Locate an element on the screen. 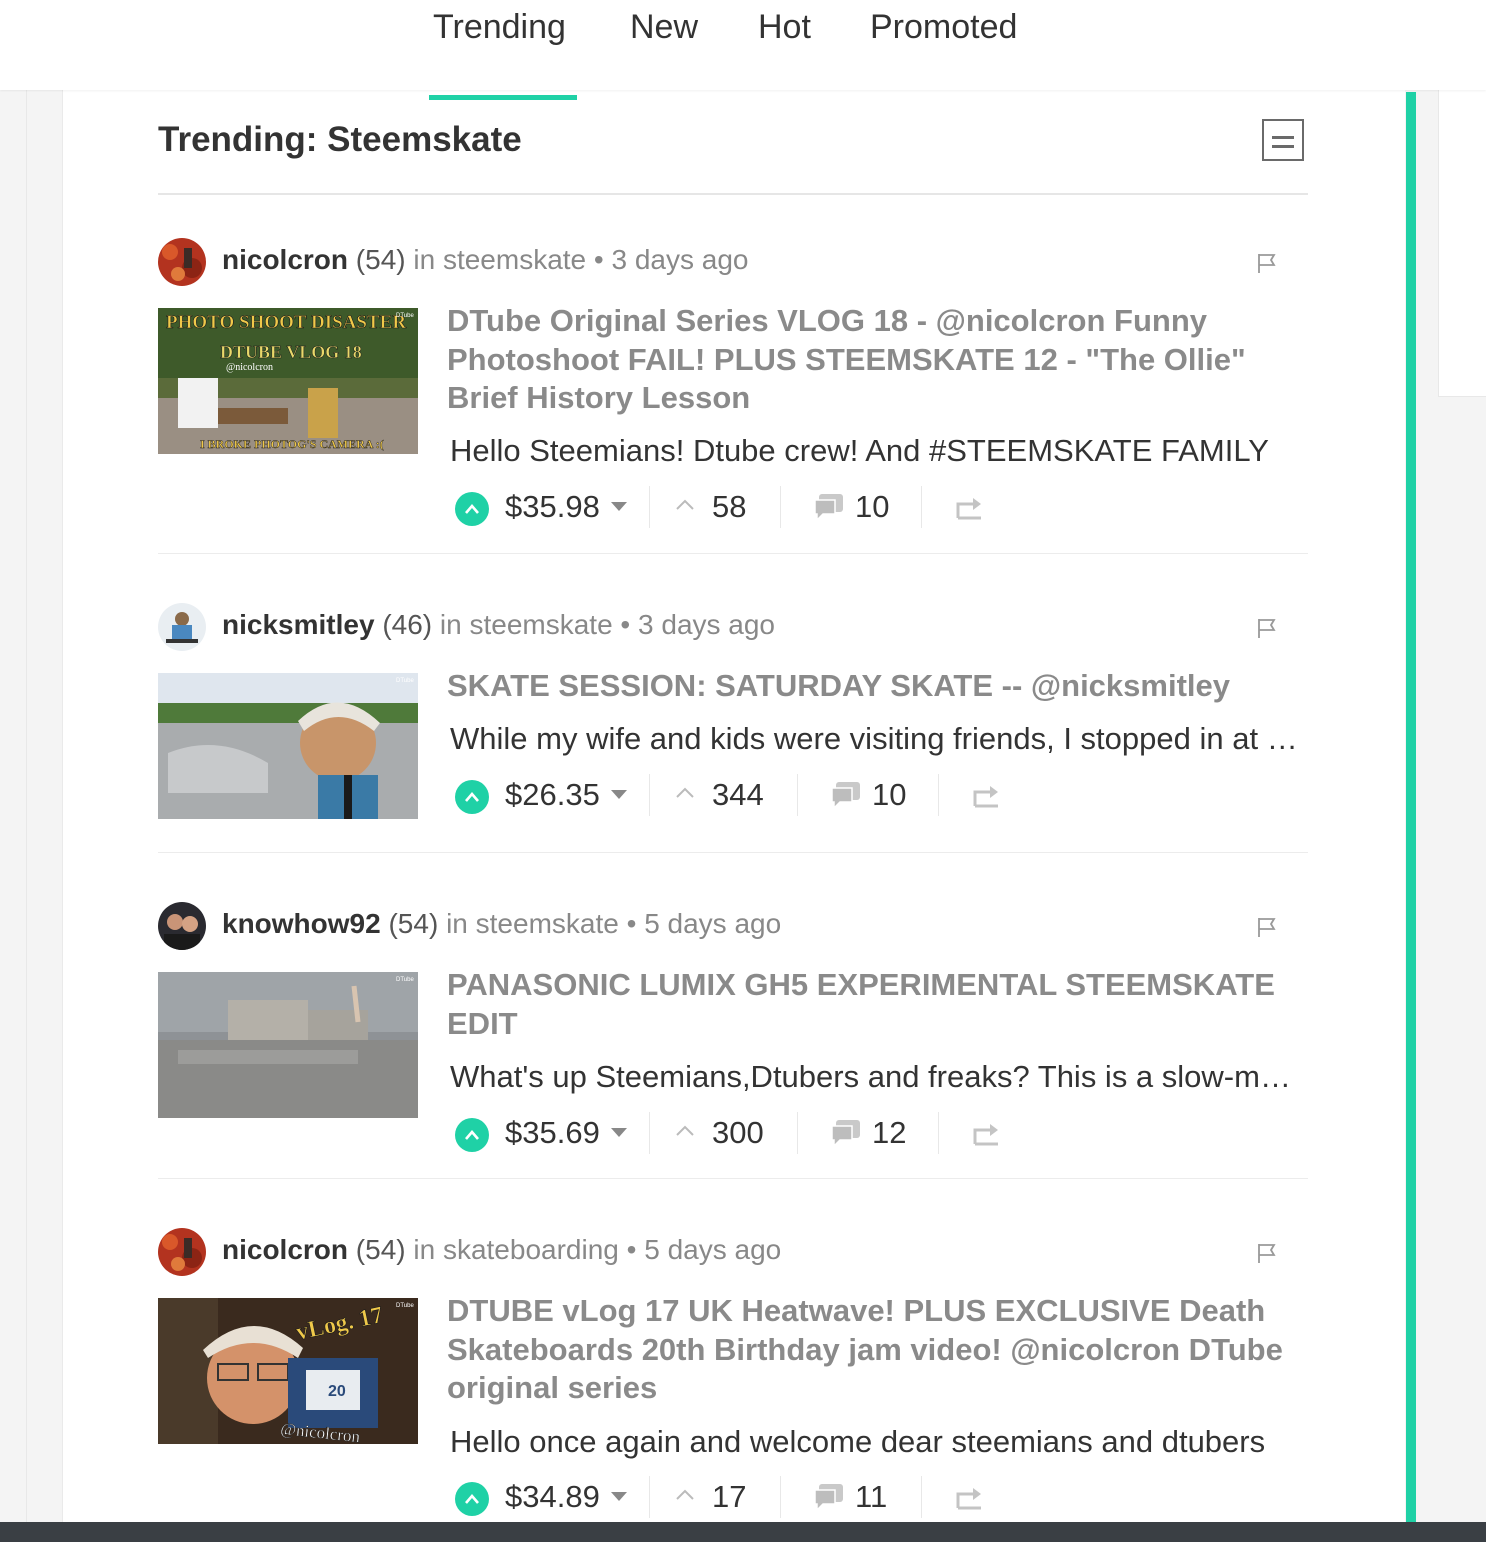 This screenshot has height=1542, width=1486. comment-count: 12 is located at coordinates (889, 1133).